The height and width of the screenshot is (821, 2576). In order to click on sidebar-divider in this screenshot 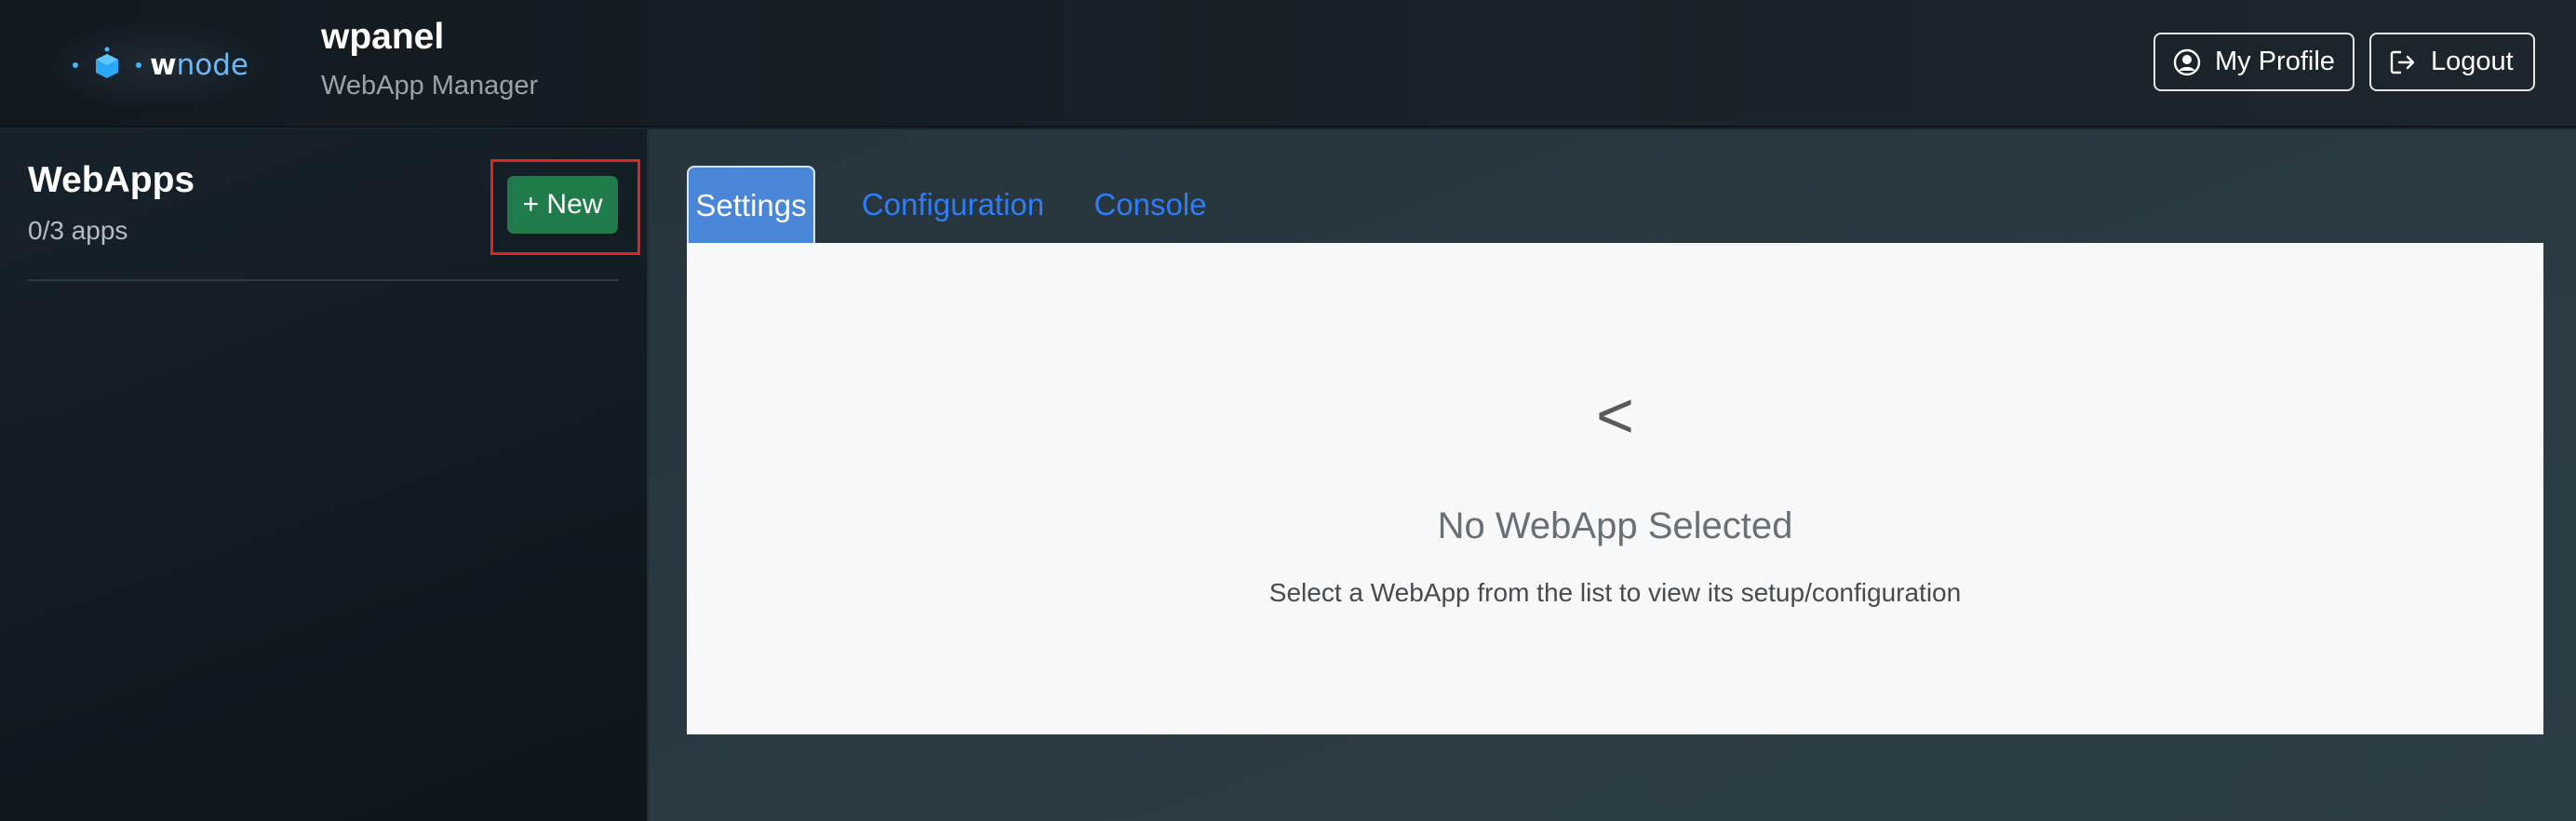, I will do `click(323, 280)`.